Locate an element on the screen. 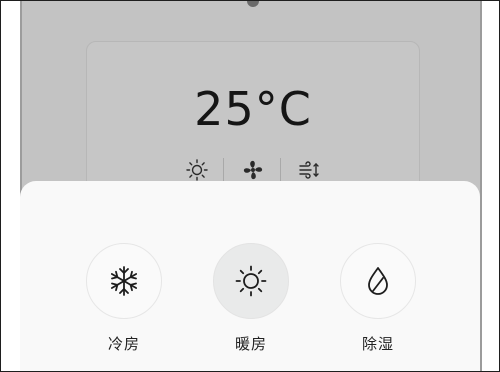  mode-heat-circle is located at coordinates (251, 281).